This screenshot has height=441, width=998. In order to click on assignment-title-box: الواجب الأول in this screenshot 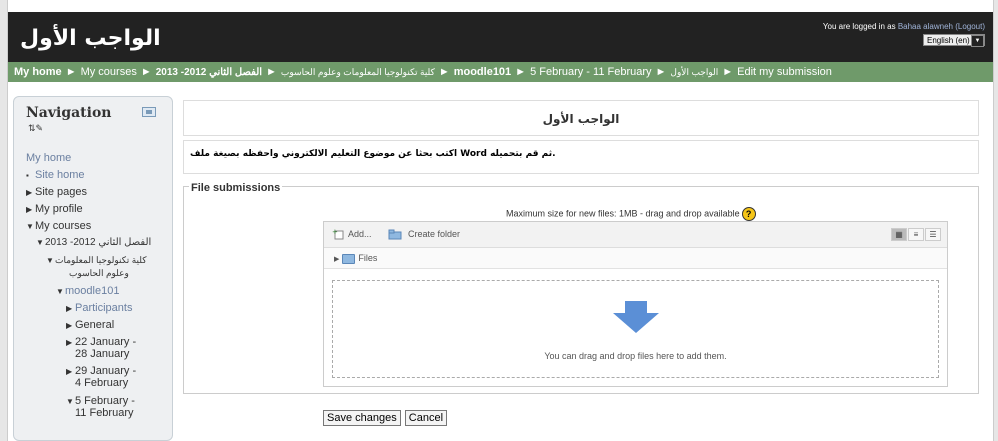, I will do `click(581, 118)`.